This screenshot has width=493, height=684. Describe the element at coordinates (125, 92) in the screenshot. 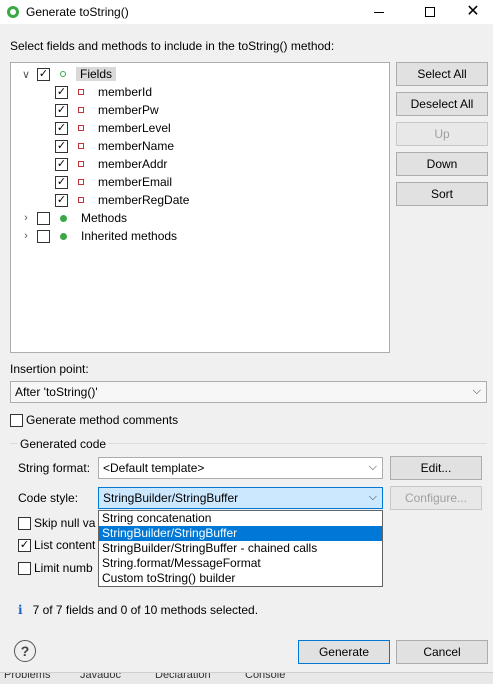

I see `field-label: memberId` at that location.